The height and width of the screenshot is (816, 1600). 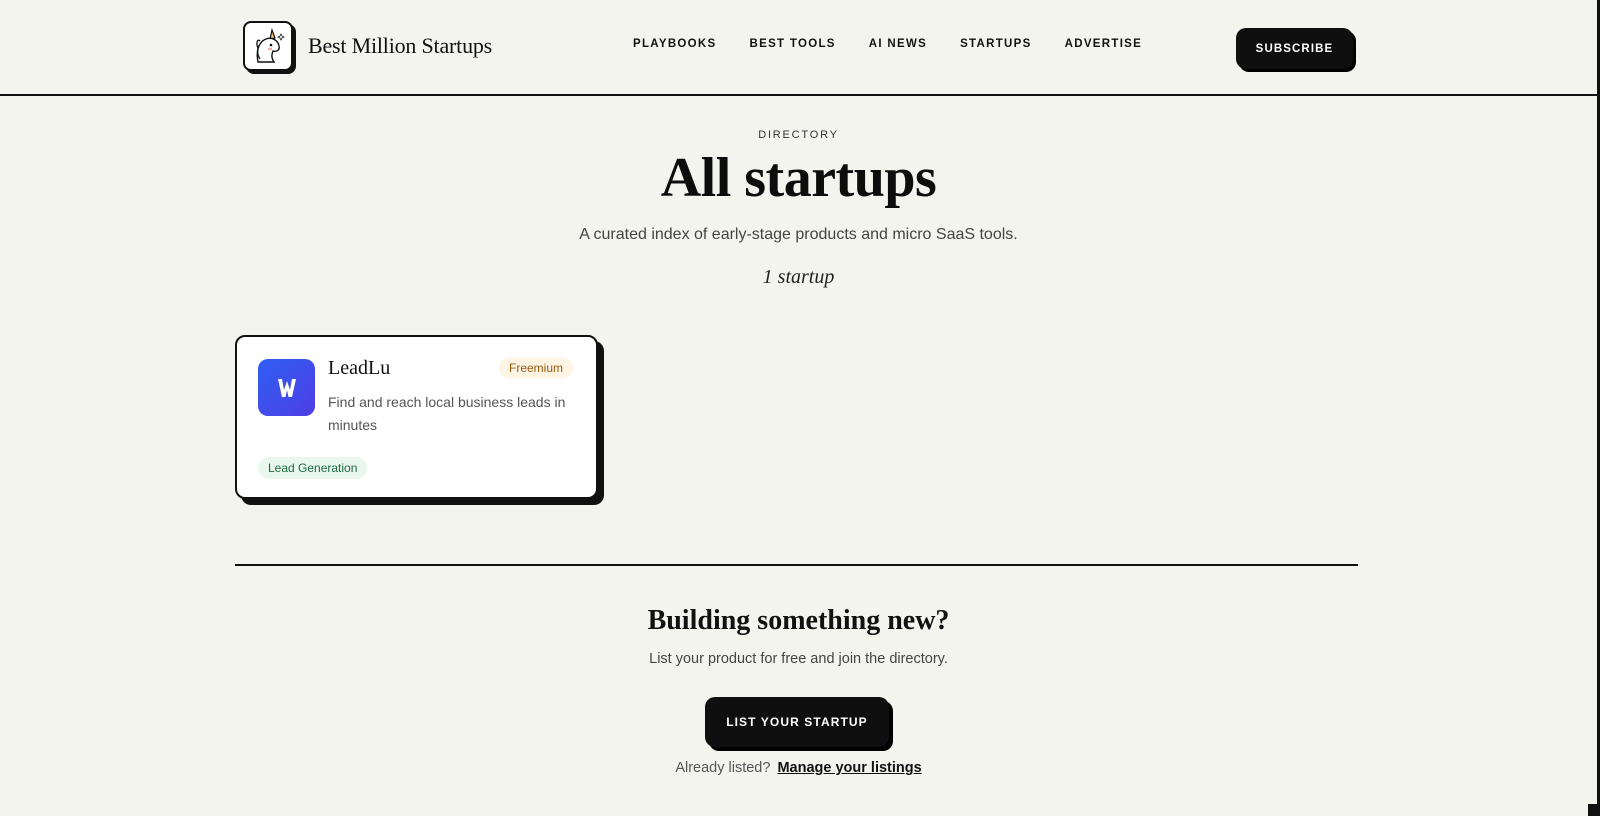 What do you see at coordinates (675, 44) in the screenshot?
I see `nav-item-playbooks: PLAYBOOKS` at bounding box center [675, 44].